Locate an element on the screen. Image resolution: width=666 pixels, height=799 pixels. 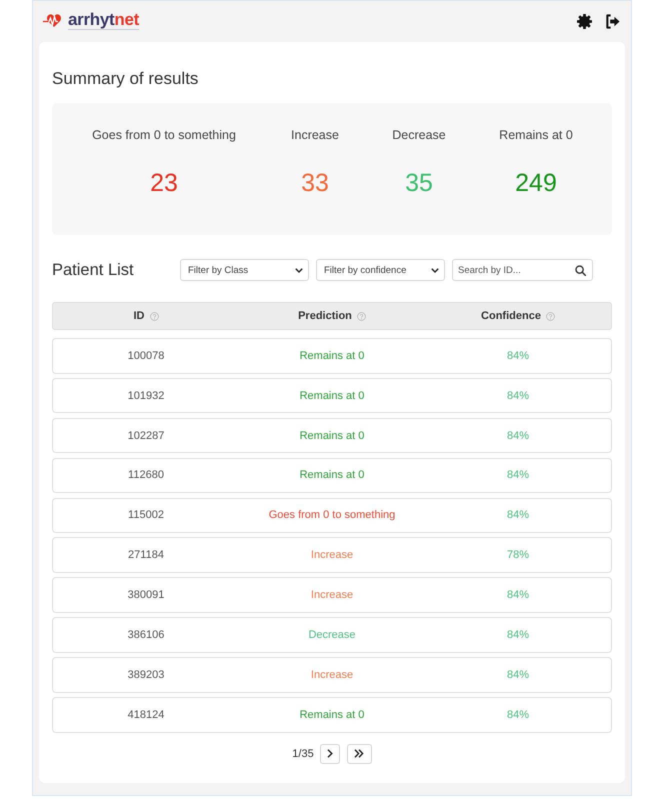
table-row: 386106 Decrease 84% is located at coordinates (332, 635).